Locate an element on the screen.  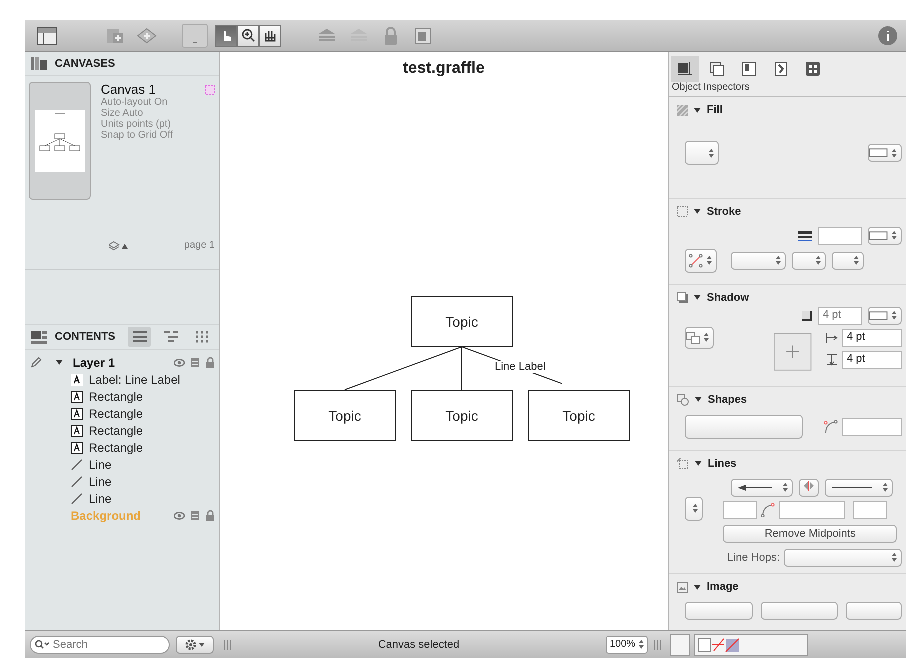
zoom-icon is located at coordinates (248, 35).